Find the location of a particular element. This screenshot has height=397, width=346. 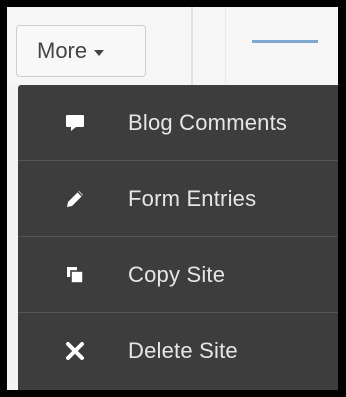

menu-item-label: Delete Site is located at coordinates (183, 350).